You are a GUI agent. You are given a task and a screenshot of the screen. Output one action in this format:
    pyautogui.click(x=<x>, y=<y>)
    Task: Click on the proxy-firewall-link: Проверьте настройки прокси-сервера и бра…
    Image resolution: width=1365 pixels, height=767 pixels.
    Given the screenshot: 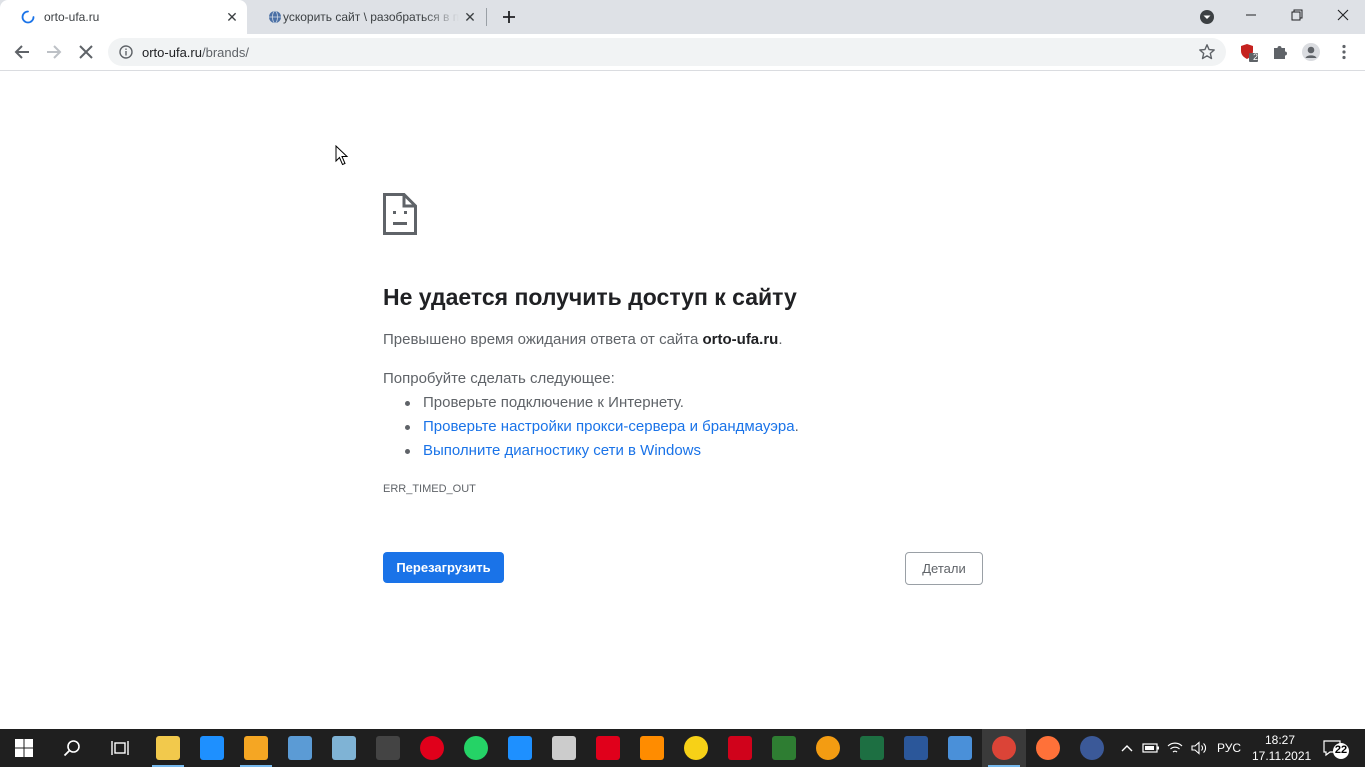 What is the action you would take?
    pyautogui.click(x=609, y=426)
    